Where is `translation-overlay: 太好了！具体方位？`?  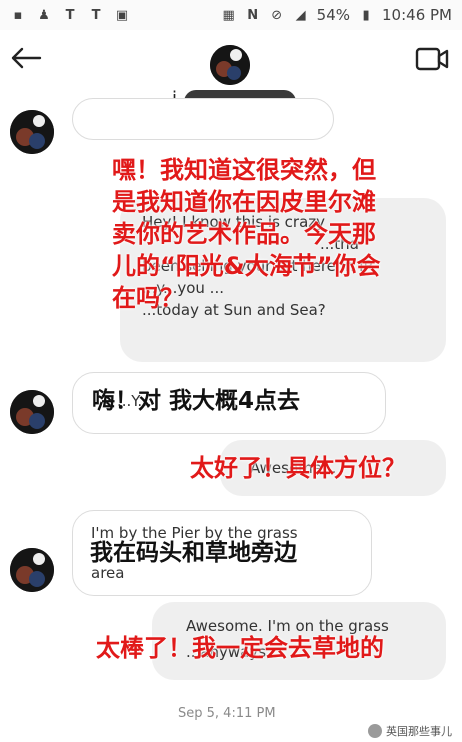 translation-overlay: 太好了！具体方位？ is located at coordinates (298, 468).